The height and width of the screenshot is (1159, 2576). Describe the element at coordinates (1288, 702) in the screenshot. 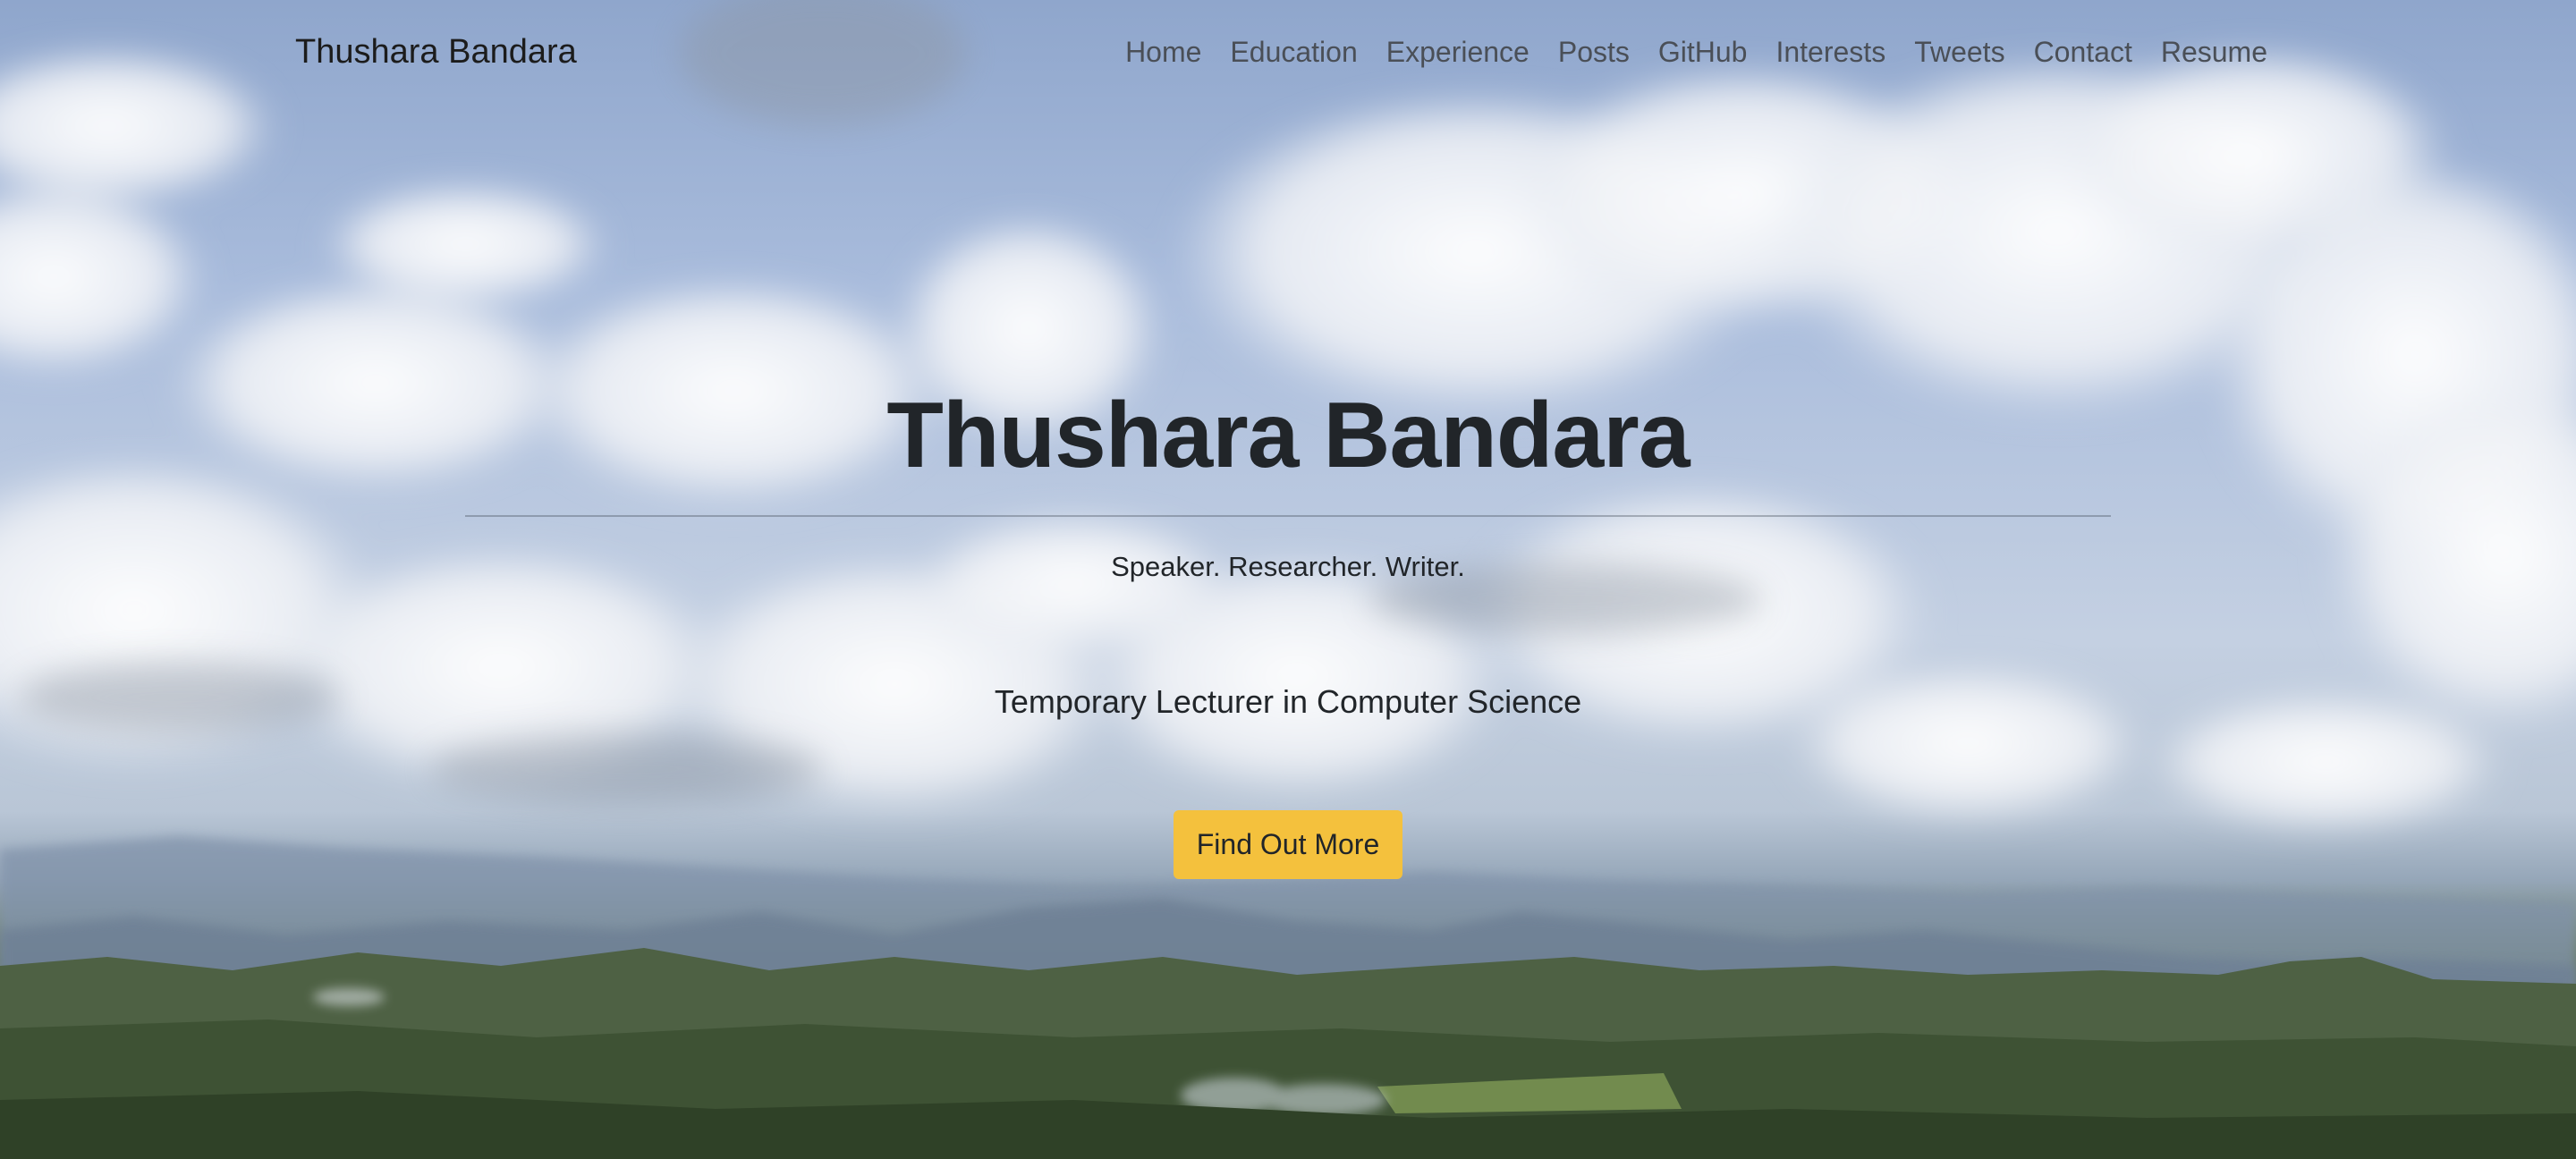

I see `hero-role: Temporary Lecturer in Computer Science` at that location.